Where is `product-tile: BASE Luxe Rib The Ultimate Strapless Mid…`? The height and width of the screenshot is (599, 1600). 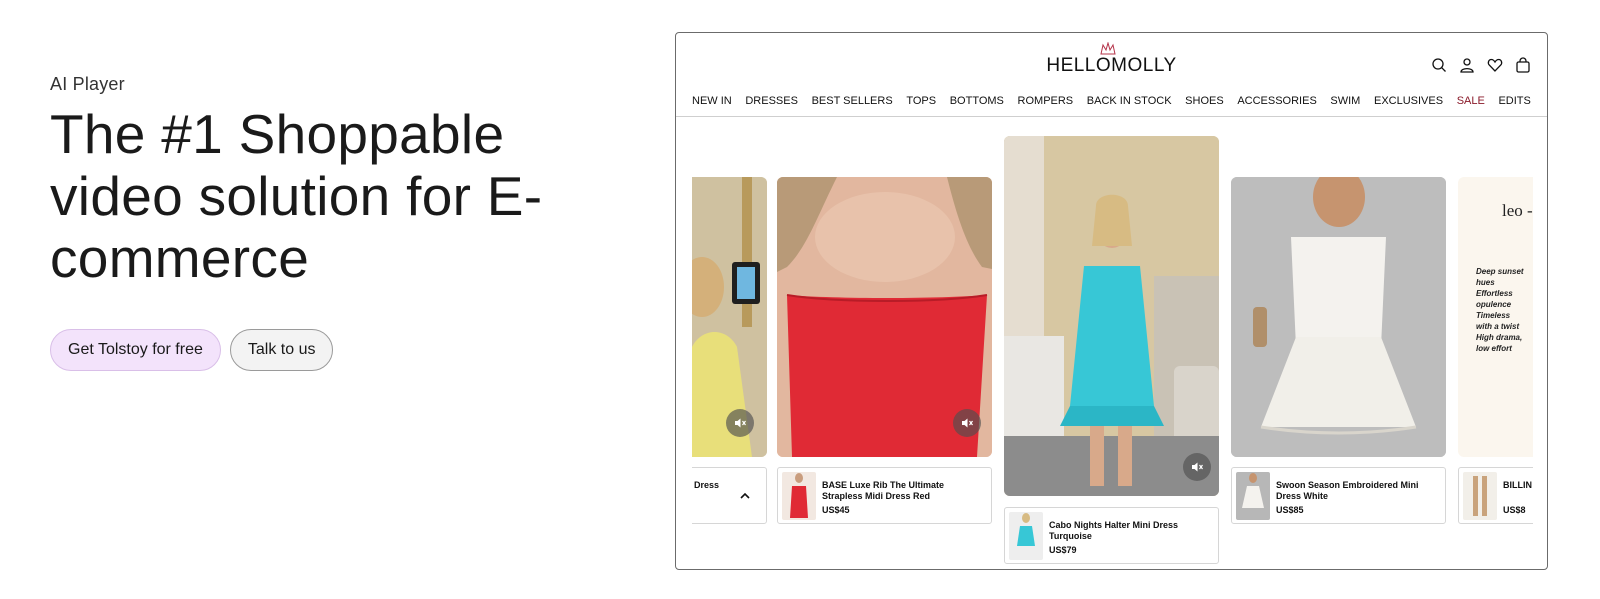
product-tile: BASE Luxe Rib The Ultimate Strapless Mid… is located at coordinates (884, 495).